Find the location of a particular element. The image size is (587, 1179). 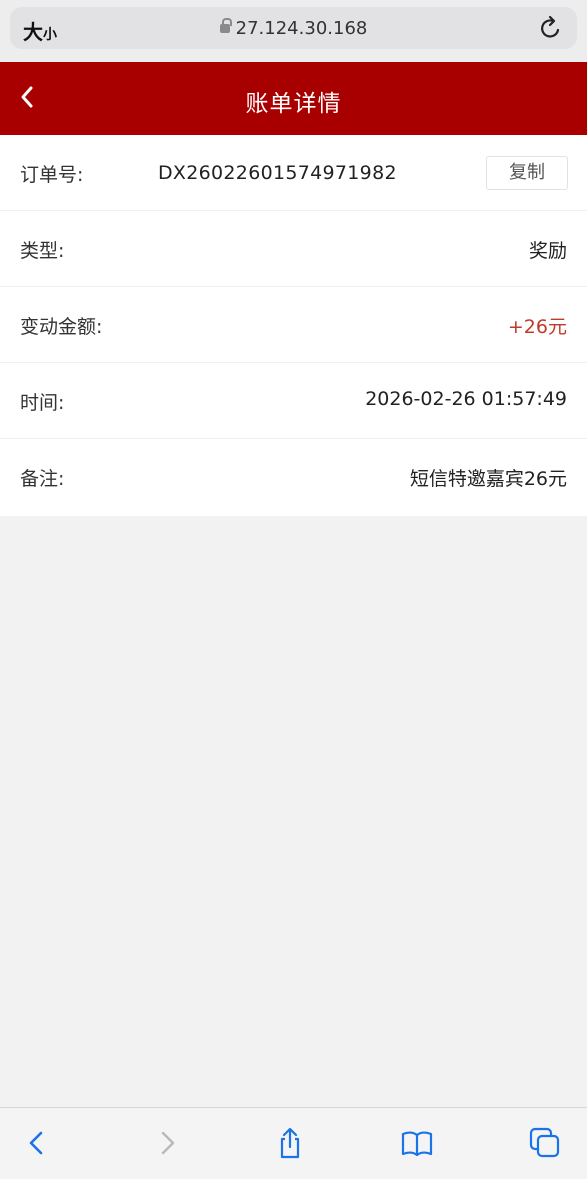

time-label: 时间: is located at coordinates (42, 403).